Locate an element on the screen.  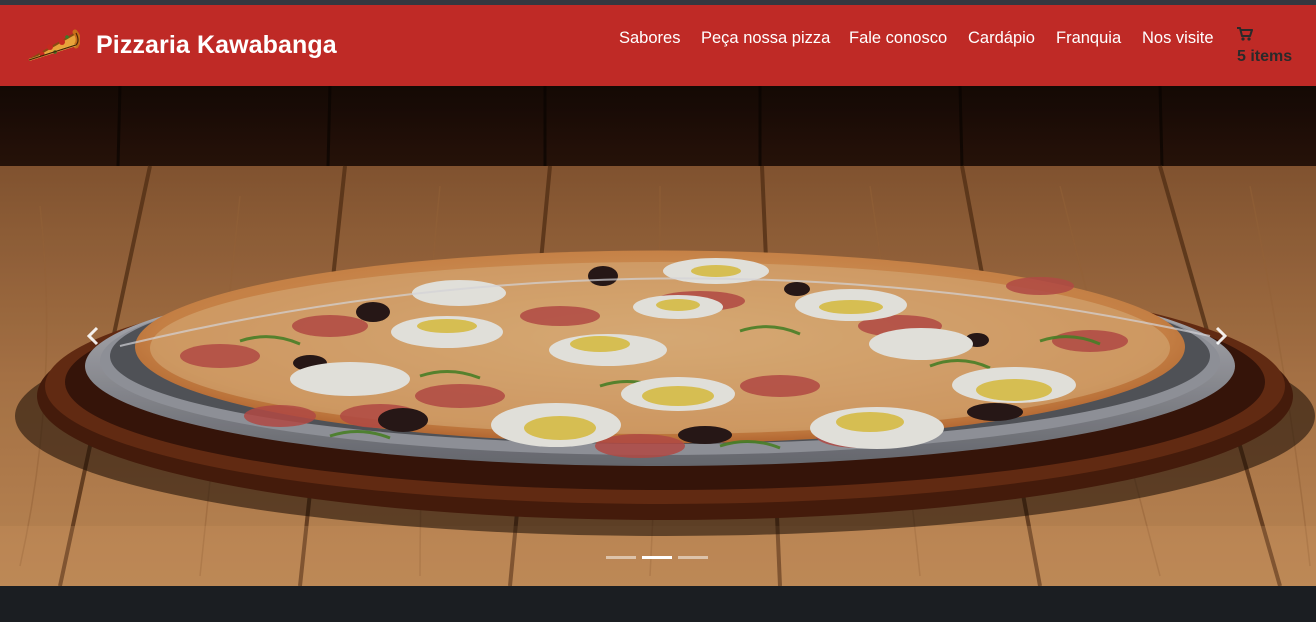
carousel-indicators is located at coordinates (658, 558).